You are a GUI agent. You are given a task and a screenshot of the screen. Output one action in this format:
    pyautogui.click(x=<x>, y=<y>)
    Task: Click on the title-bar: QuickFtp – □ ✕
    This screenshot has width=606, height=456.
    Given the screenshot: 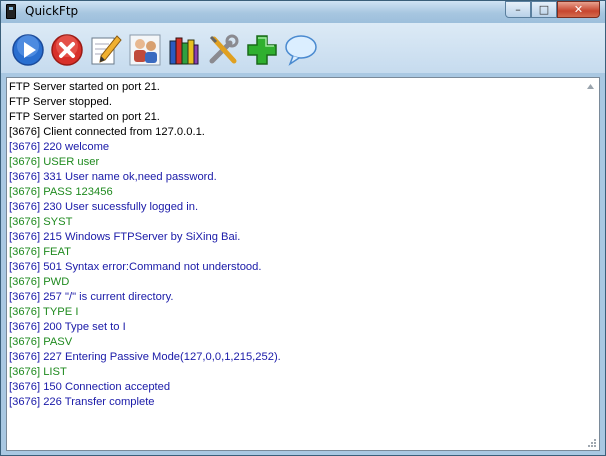 What is the action you would take?
    pyautogui.click(x=303, y=12)
    